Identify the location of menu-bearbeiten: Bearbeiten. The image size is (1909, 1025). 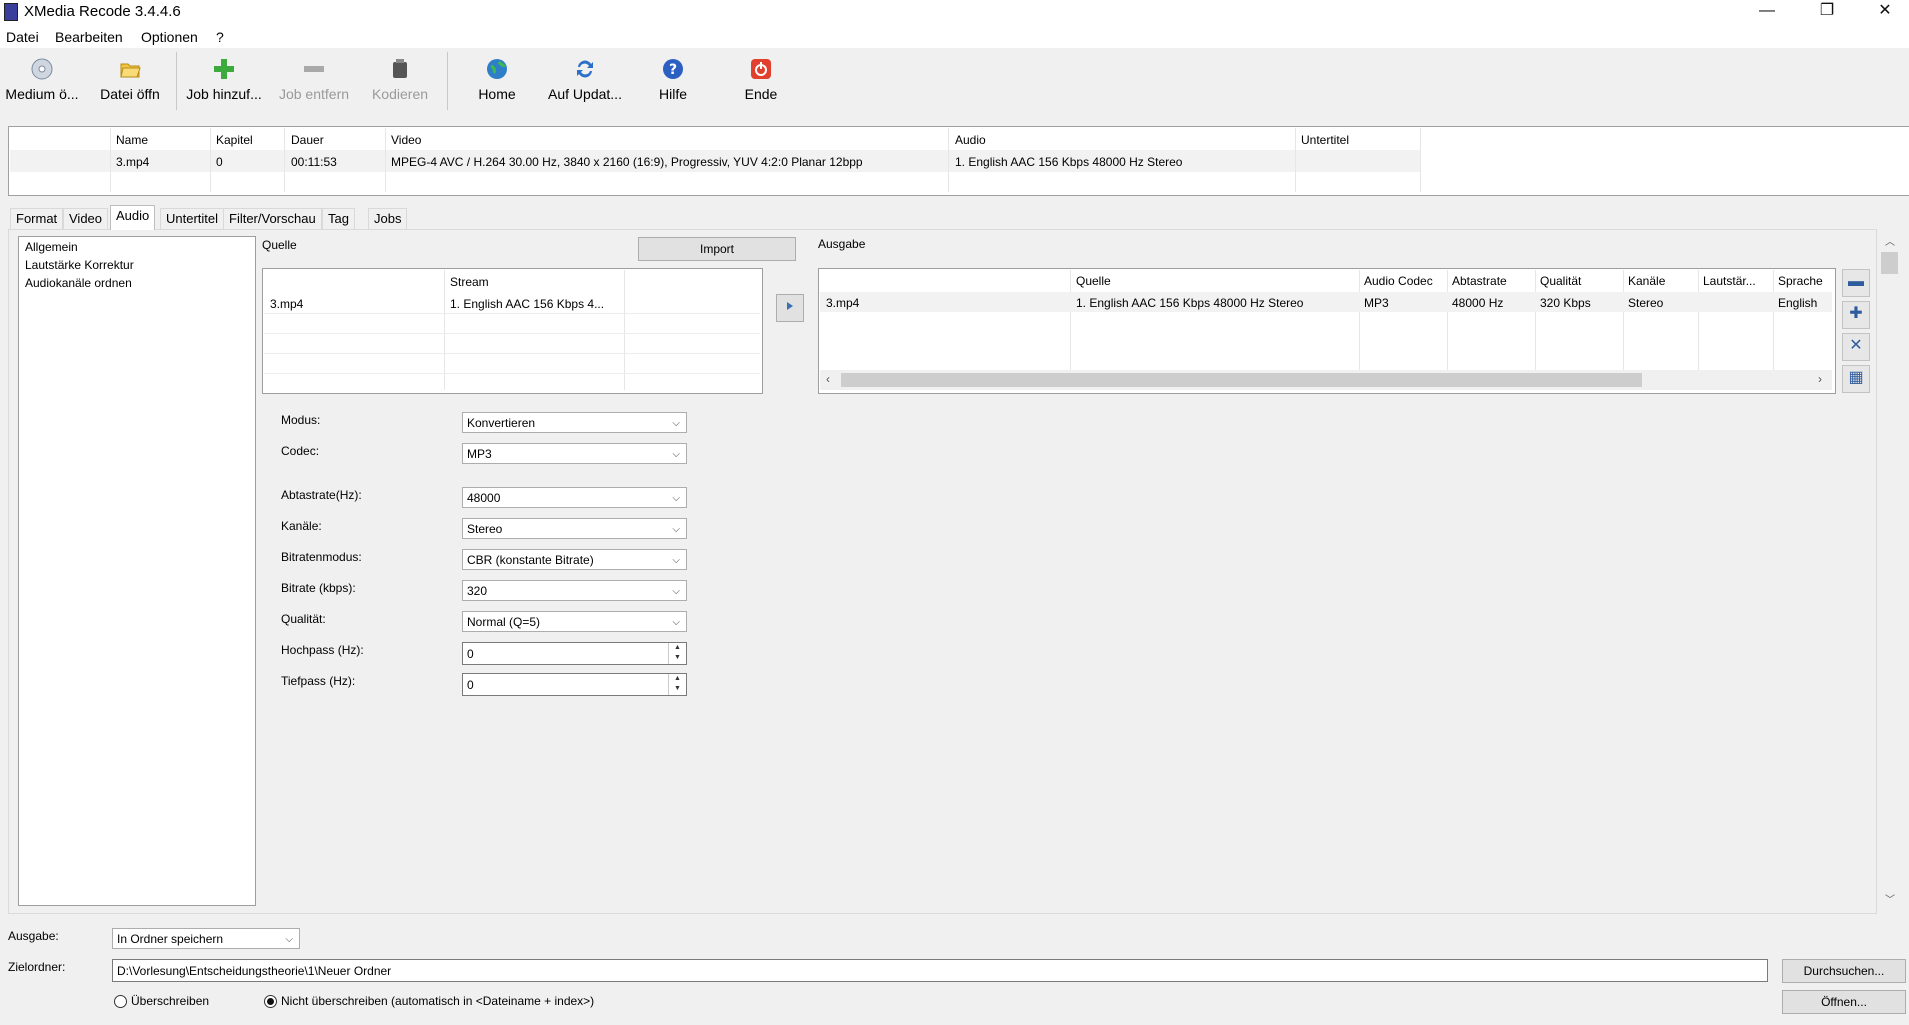
(89, 37).